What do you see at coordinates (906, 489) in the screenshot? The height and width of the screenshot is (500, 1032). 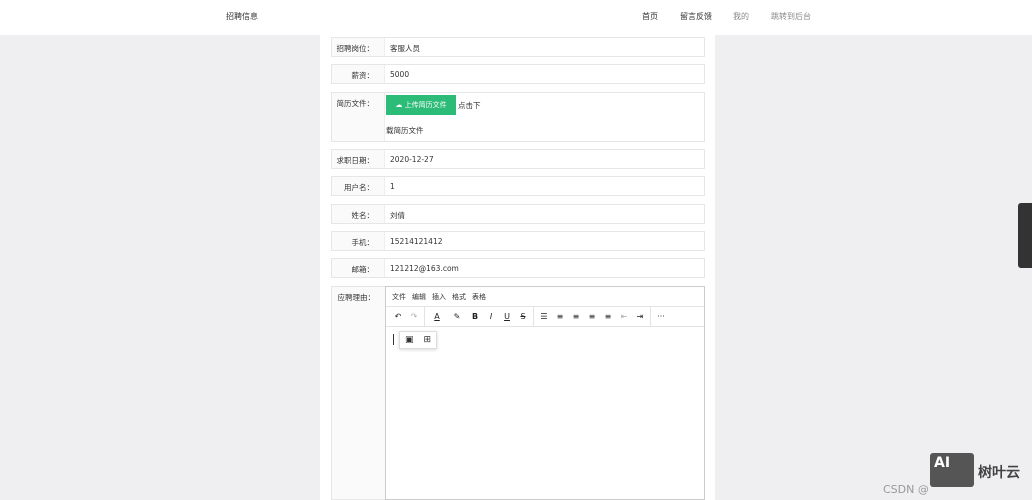 I see `watermark-text: CSDN @` at bounding box center [906, 489].